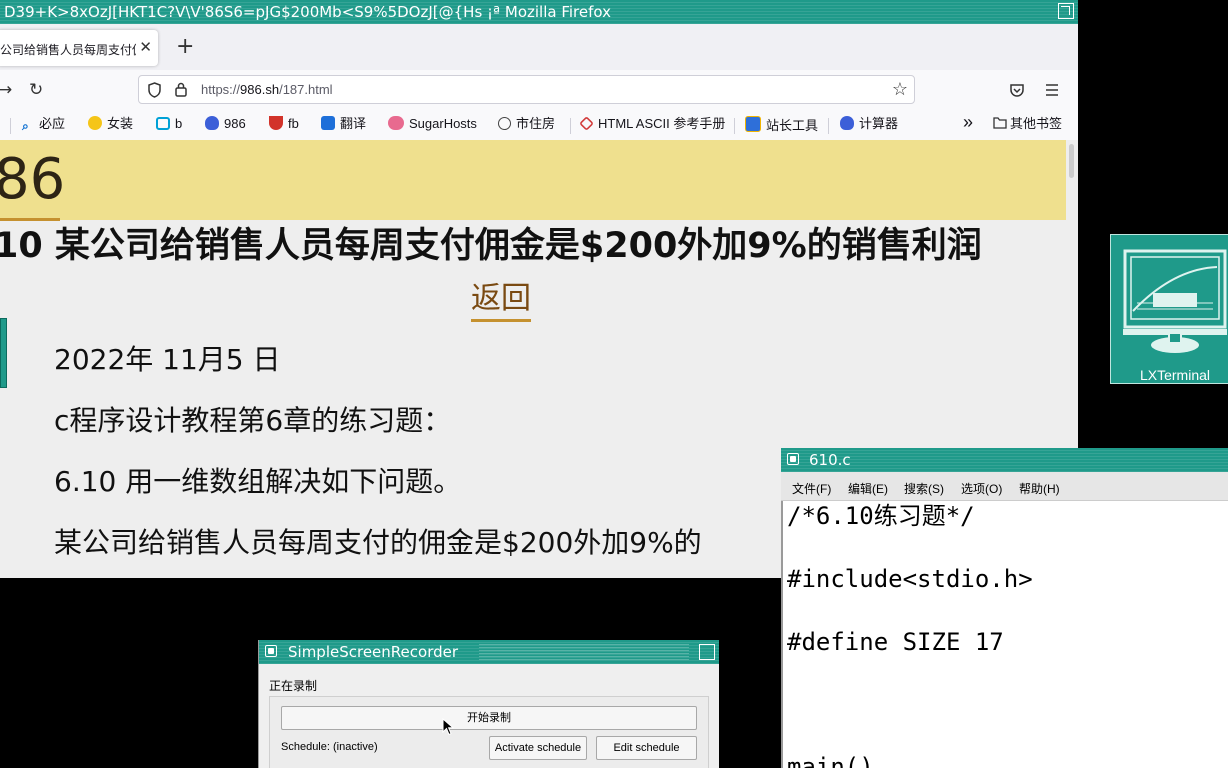  I want to click on editor-title: 610.c, so click(830, 460).